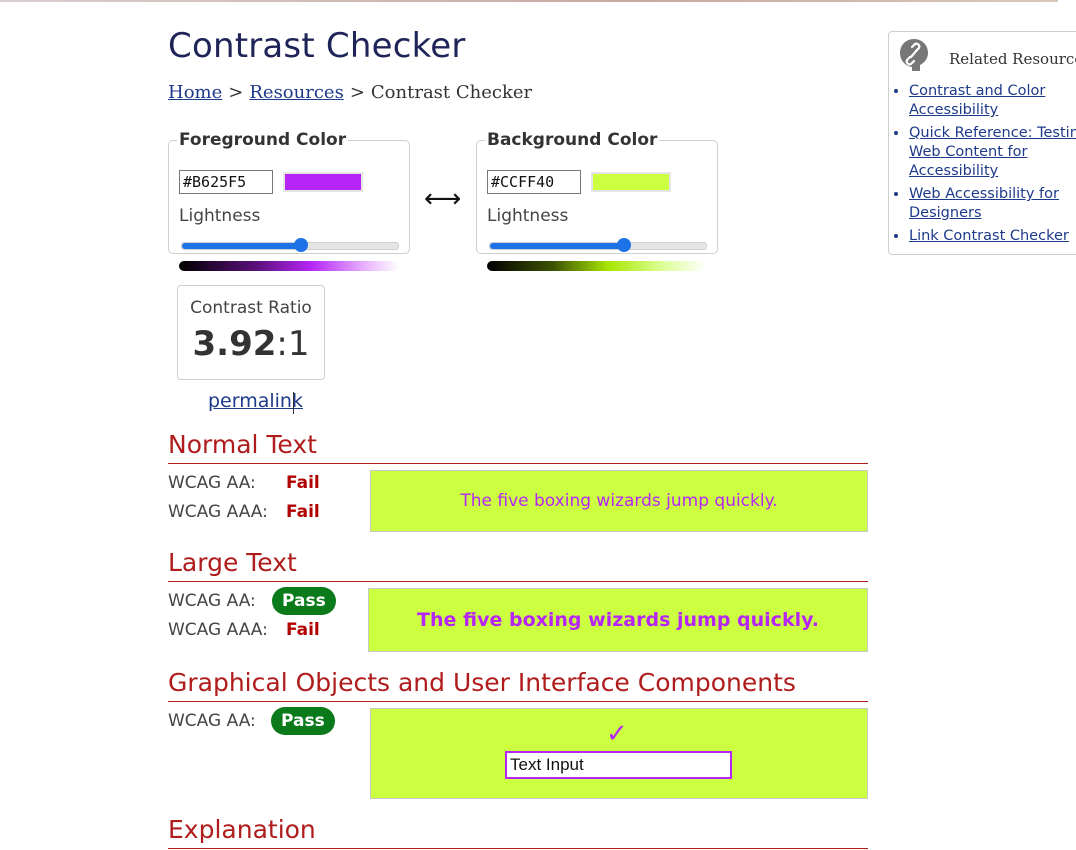 This screenshot has height=850, width=1076. I want to click on foreground-color-swatch, so click(323, 182).